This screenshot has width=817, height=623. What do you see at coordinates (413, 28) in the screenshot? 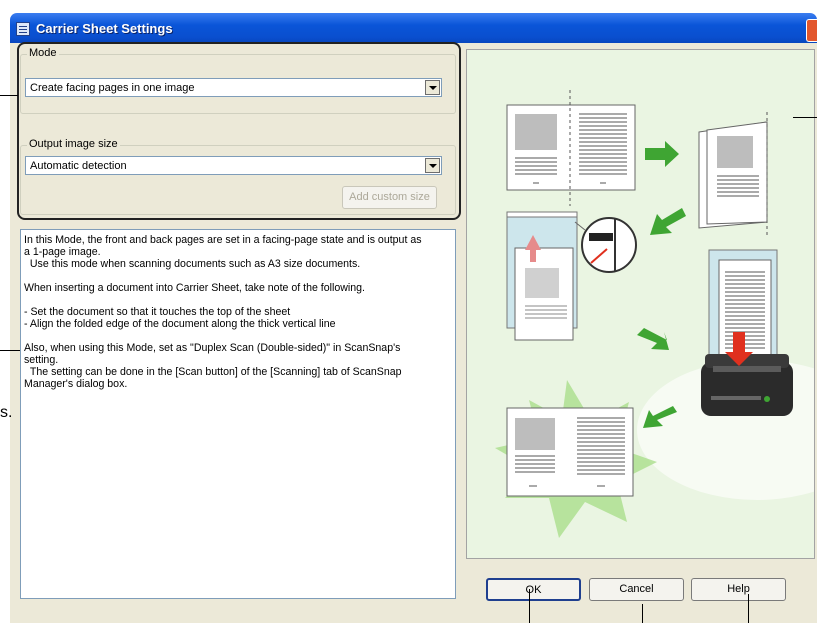
I see `title-bar: Carrier Sheet Settings` at bounding box center [413, 28].